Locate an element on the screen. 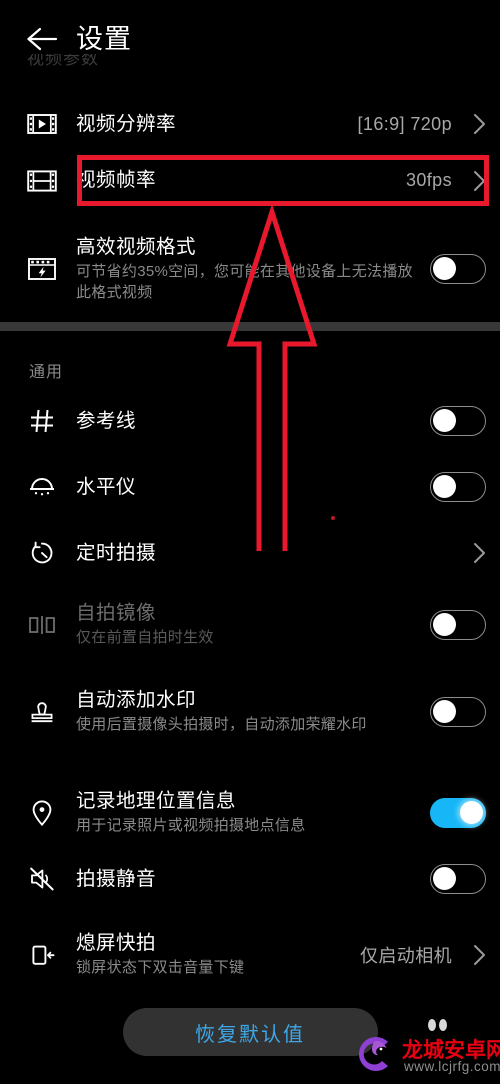 This screenshot has height=1084, width=500. stamp-icon is located at coordinates (42, 712).